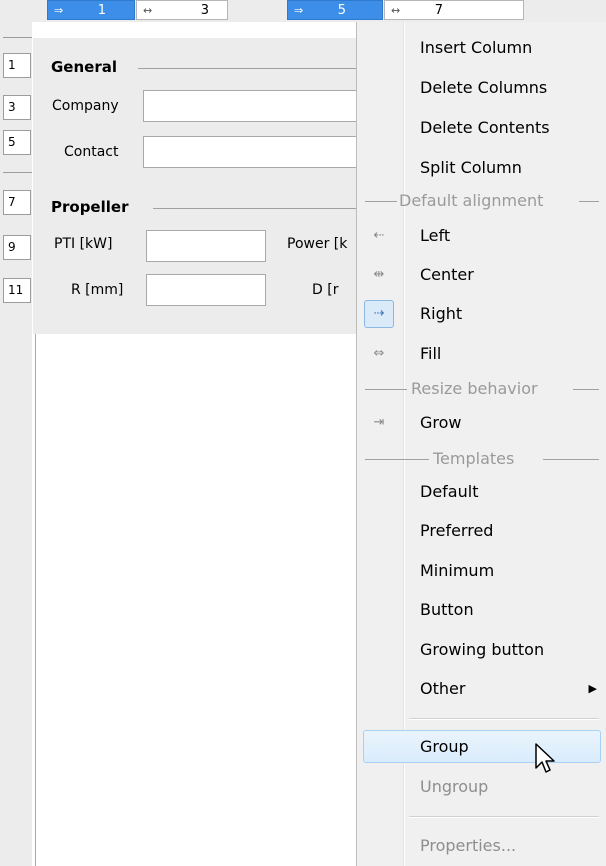 Image resolution: width=606 pixels, height=866 pixels. Describe the element at coordinates (476, 47) in the screenshot. I see `menu-item-label: Insert Column` at that location.